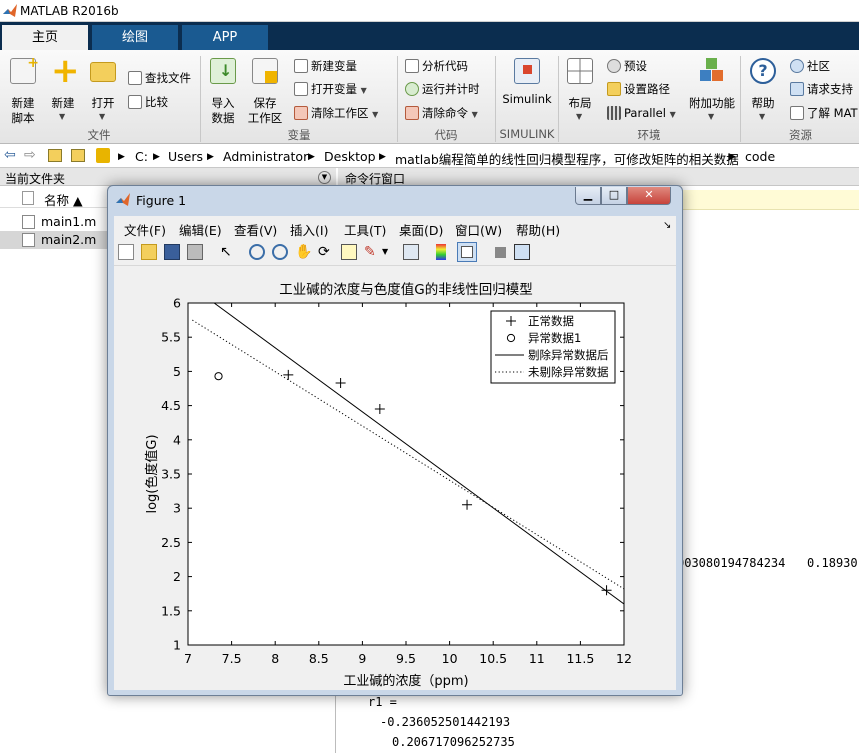 This screenshot has height=753, width=859. What do you see at coordinates (78, 155) in the screenshot?
I see `browse-folder-icon` at bounding box center [78, 155].